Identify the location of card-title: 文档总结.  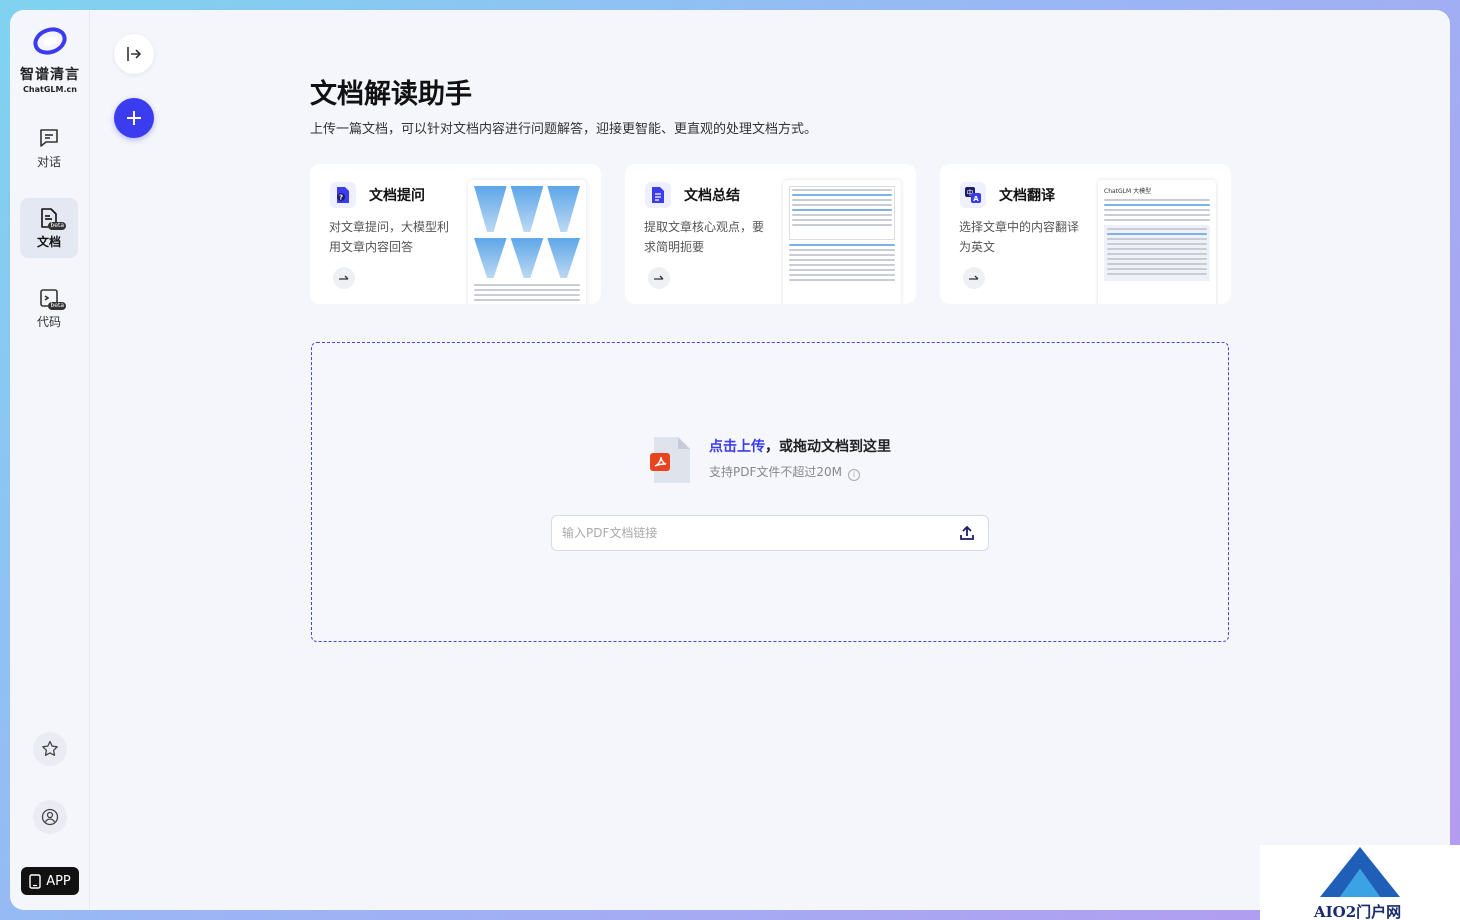
(712, 196).